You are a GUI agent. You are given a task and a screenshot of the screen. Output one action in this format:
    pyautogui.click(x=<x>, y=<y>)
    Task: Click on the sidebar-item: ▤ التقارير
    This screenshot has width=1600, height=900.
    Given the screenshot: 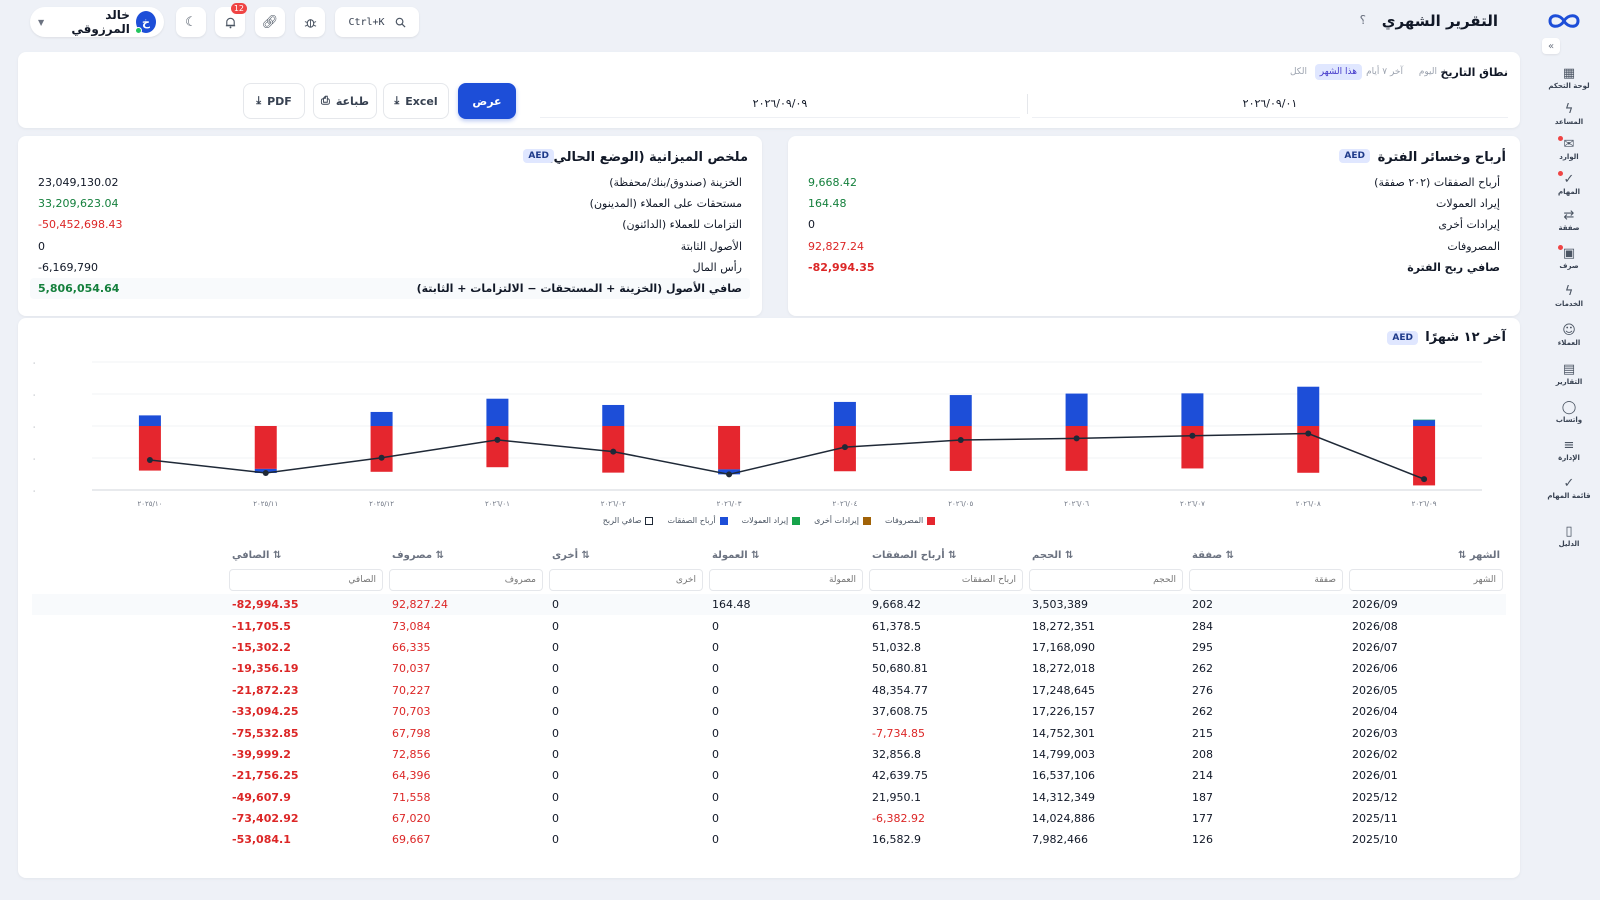 What is the action you would take?
    pyautogui.click(x=1569, y=374)
    